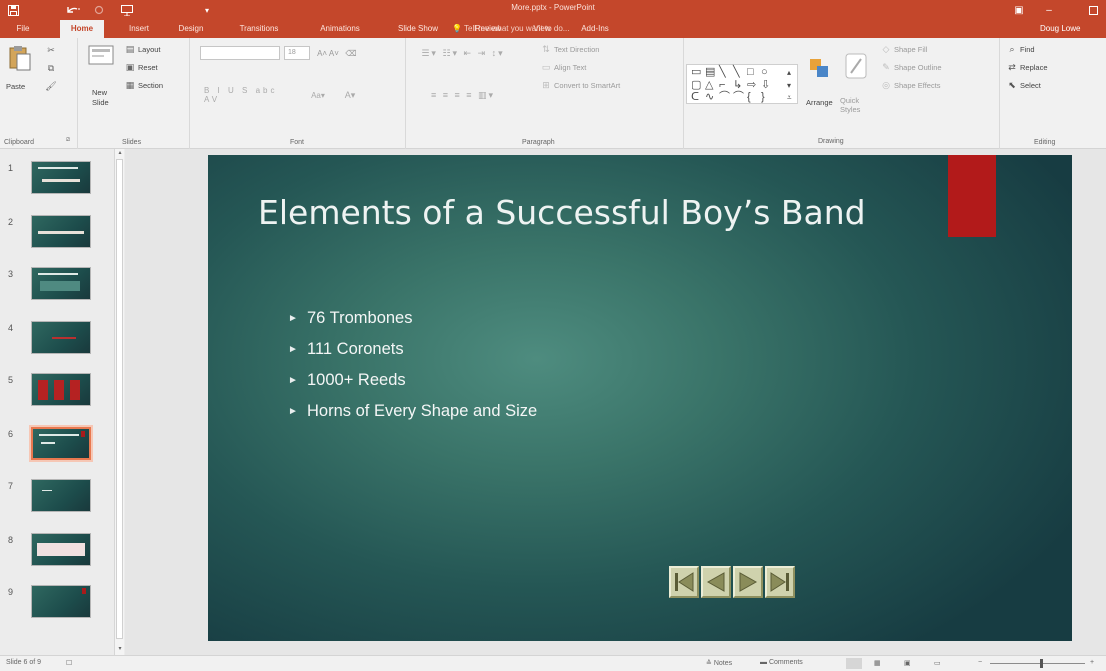  Describe the element at coordinates (789, 97) in the screenshot. I see `gallery-more-icon: ⩡` at that location.